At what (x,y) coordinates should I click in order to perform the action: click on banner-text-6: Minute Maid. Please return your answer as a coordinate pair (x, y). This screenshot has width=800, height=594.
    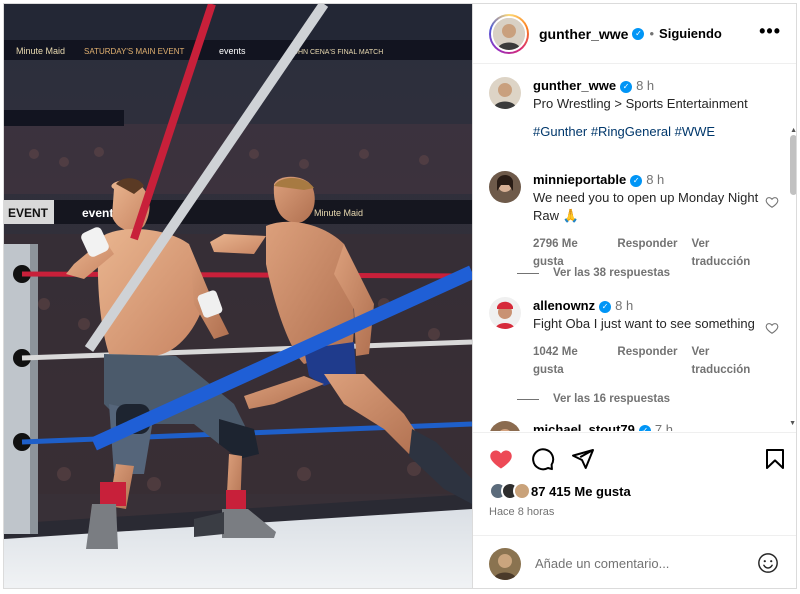
    Looking at the image, I should click on (338, 213).